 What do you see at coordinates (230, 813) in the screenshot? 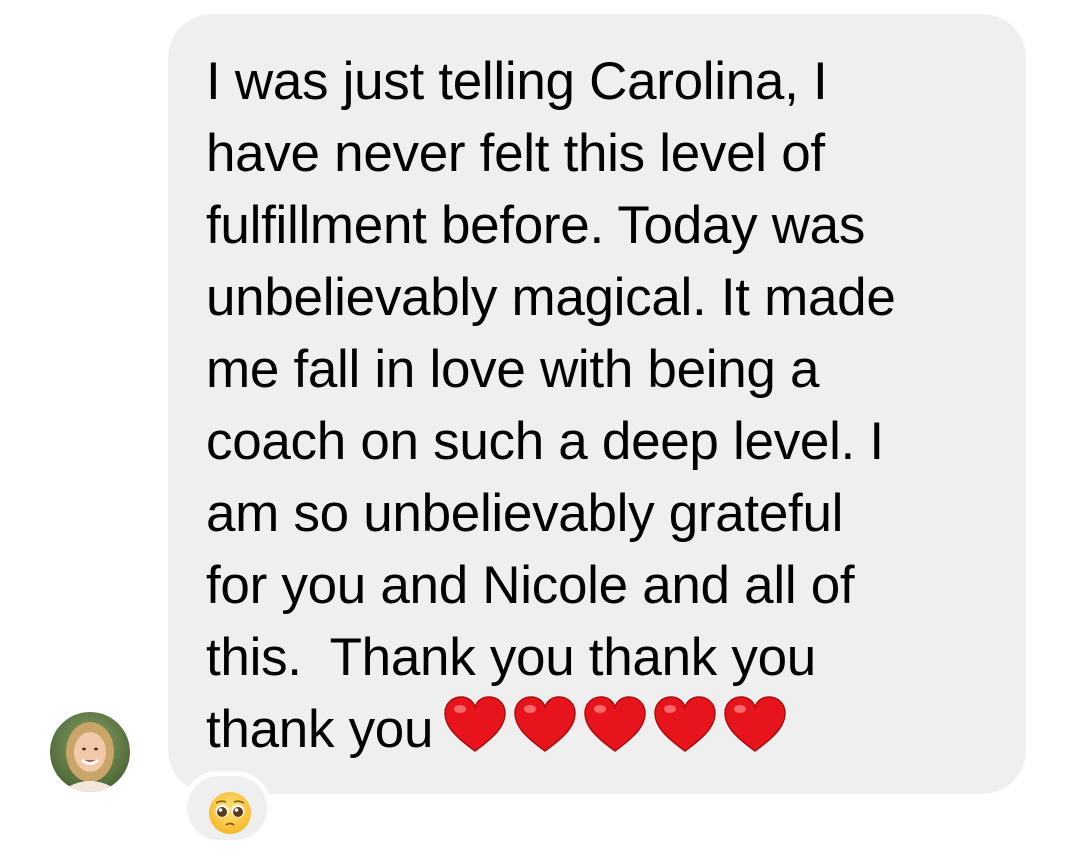
I see `pleading-face-icon` at bounding box center [230, 813].